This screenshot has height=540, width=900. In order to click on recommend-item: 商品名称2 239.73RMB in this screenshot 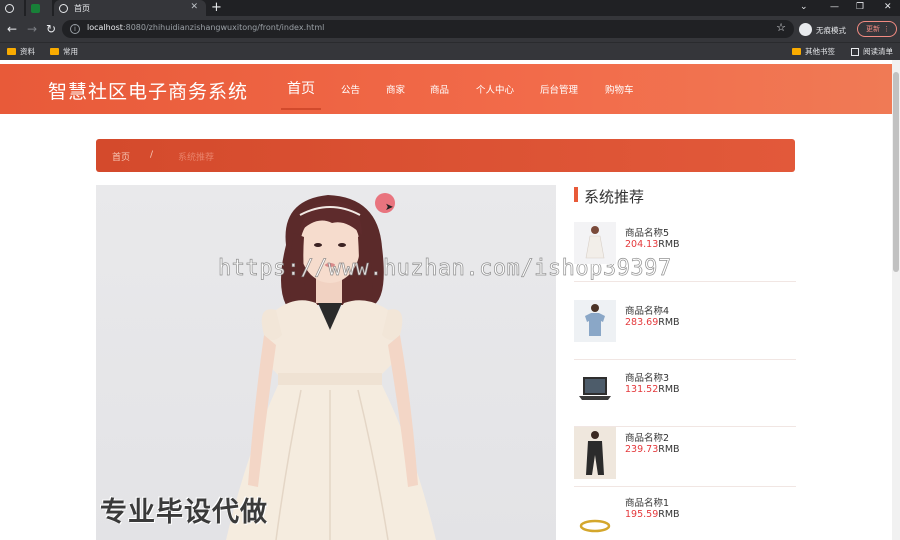, I will do `click(685, 457)`.